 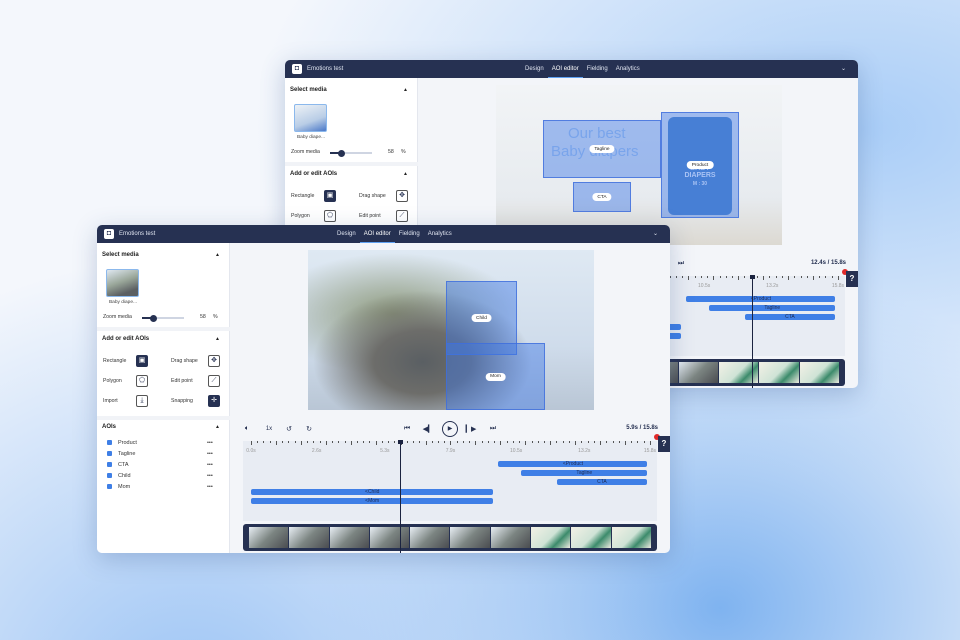 What do you see at coordinates (325, 69) in the screenshot?
I see `app-title: Emotions test` at bounding box center [325, 69].